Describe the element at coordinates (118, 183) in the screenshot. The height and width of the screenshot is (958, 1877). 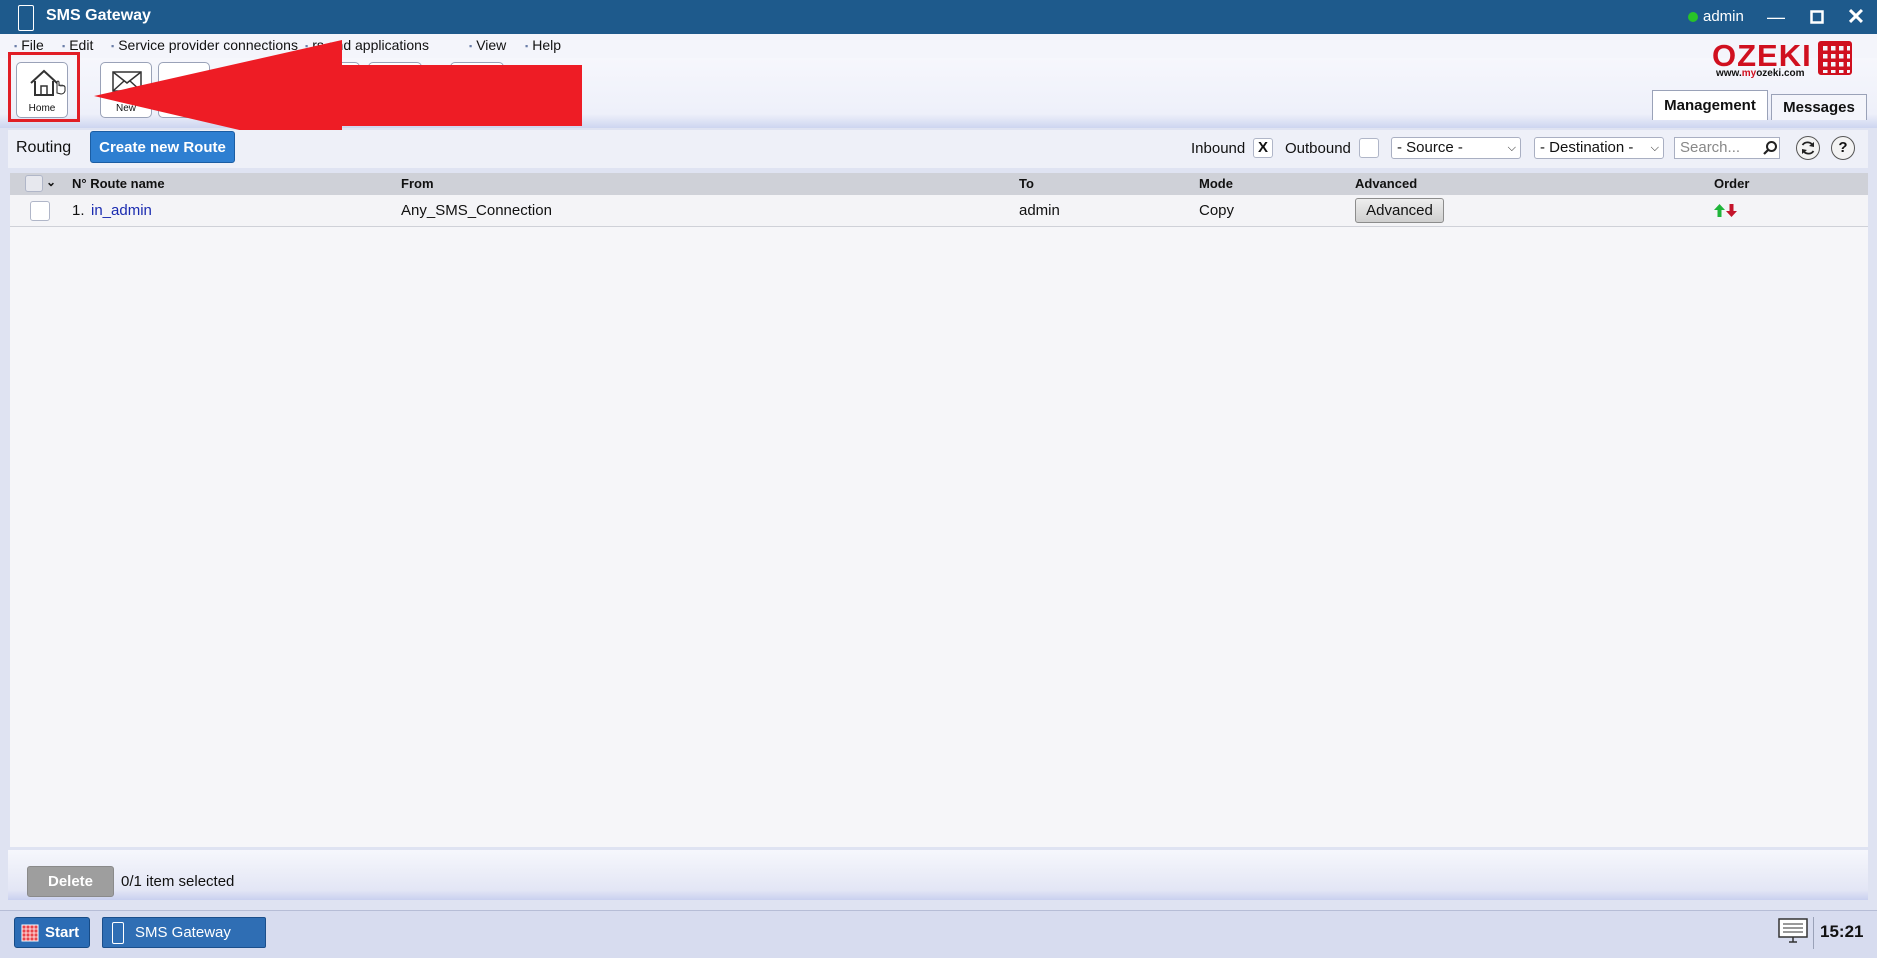
I see `column-header-route-name: N° Route name` at that location.